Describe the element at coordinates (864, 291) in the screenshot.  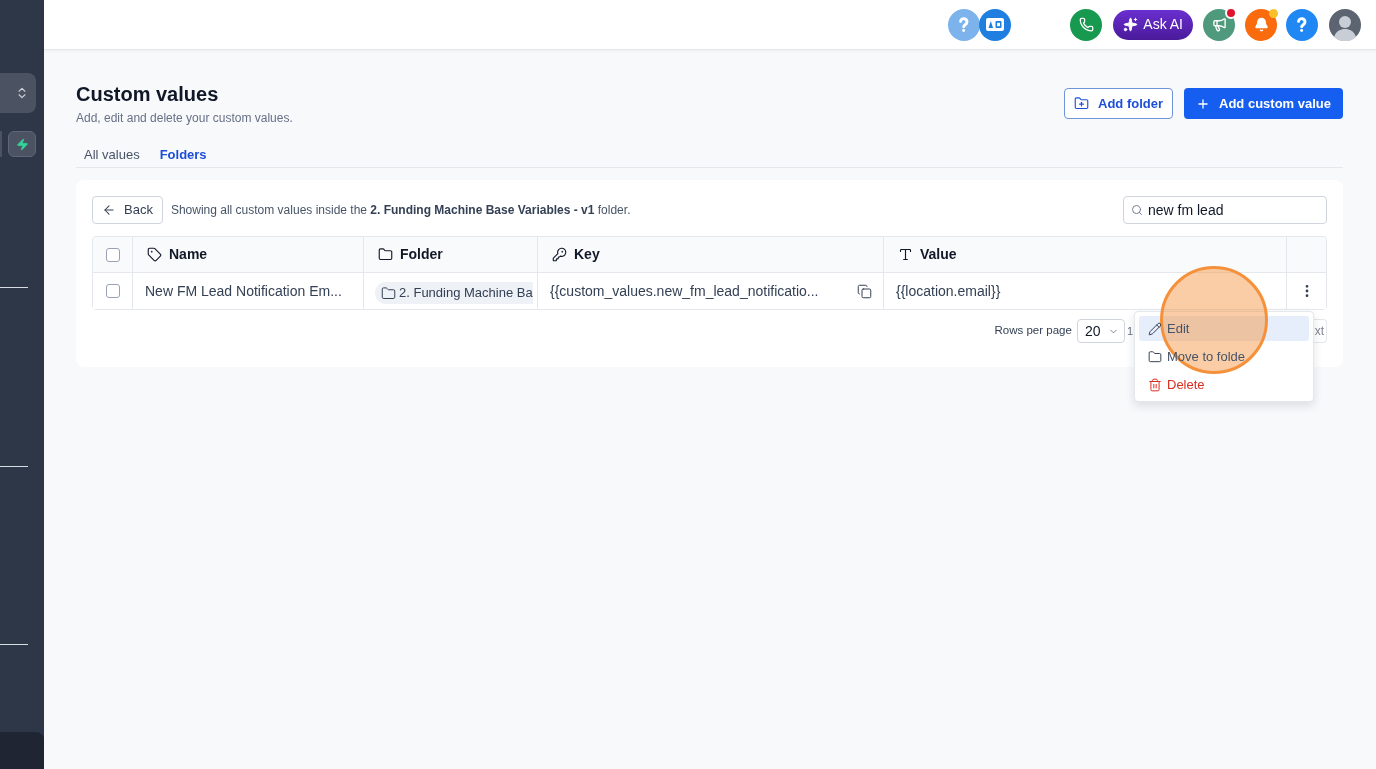
I see `copy-icon` at that location.